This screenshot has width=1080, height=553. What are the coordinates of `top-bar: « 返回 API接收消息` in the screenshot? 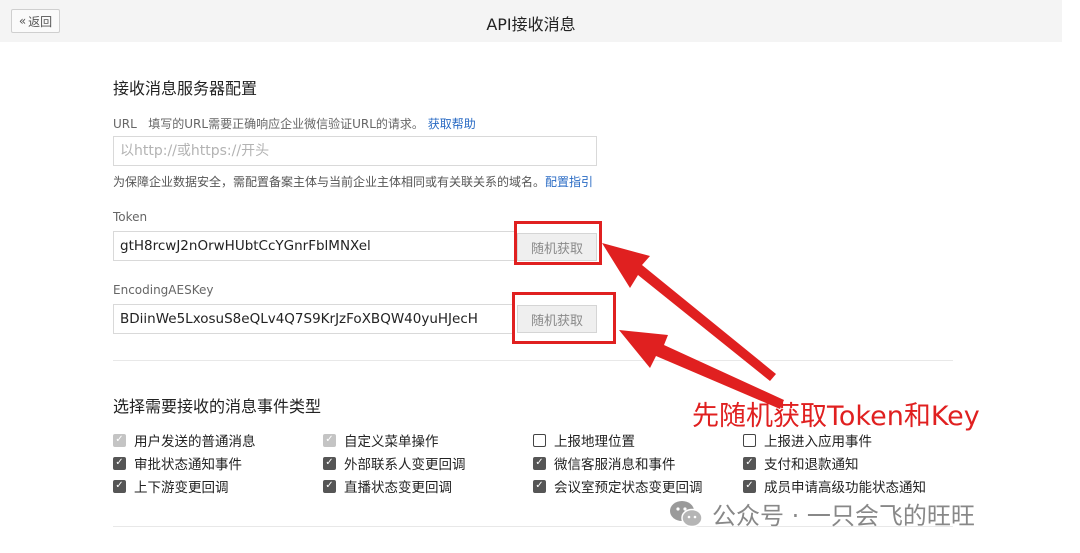 It's located at (531, 21).